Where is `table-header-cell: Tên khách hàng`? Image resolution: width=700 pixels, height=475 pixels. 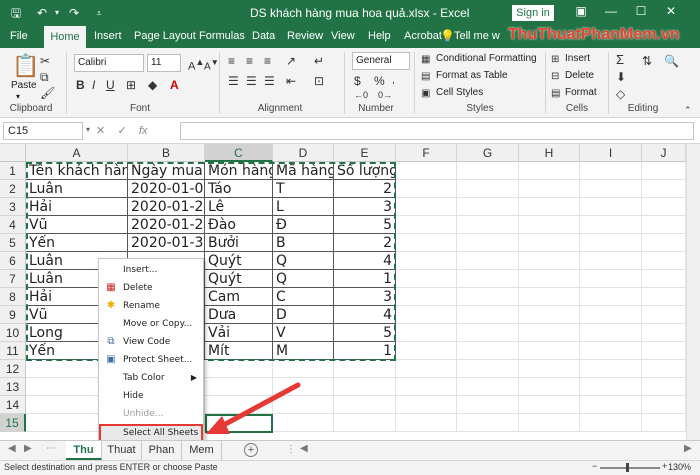 table-header-cell: Tên khách hàng is located at coordinates (77, 171).